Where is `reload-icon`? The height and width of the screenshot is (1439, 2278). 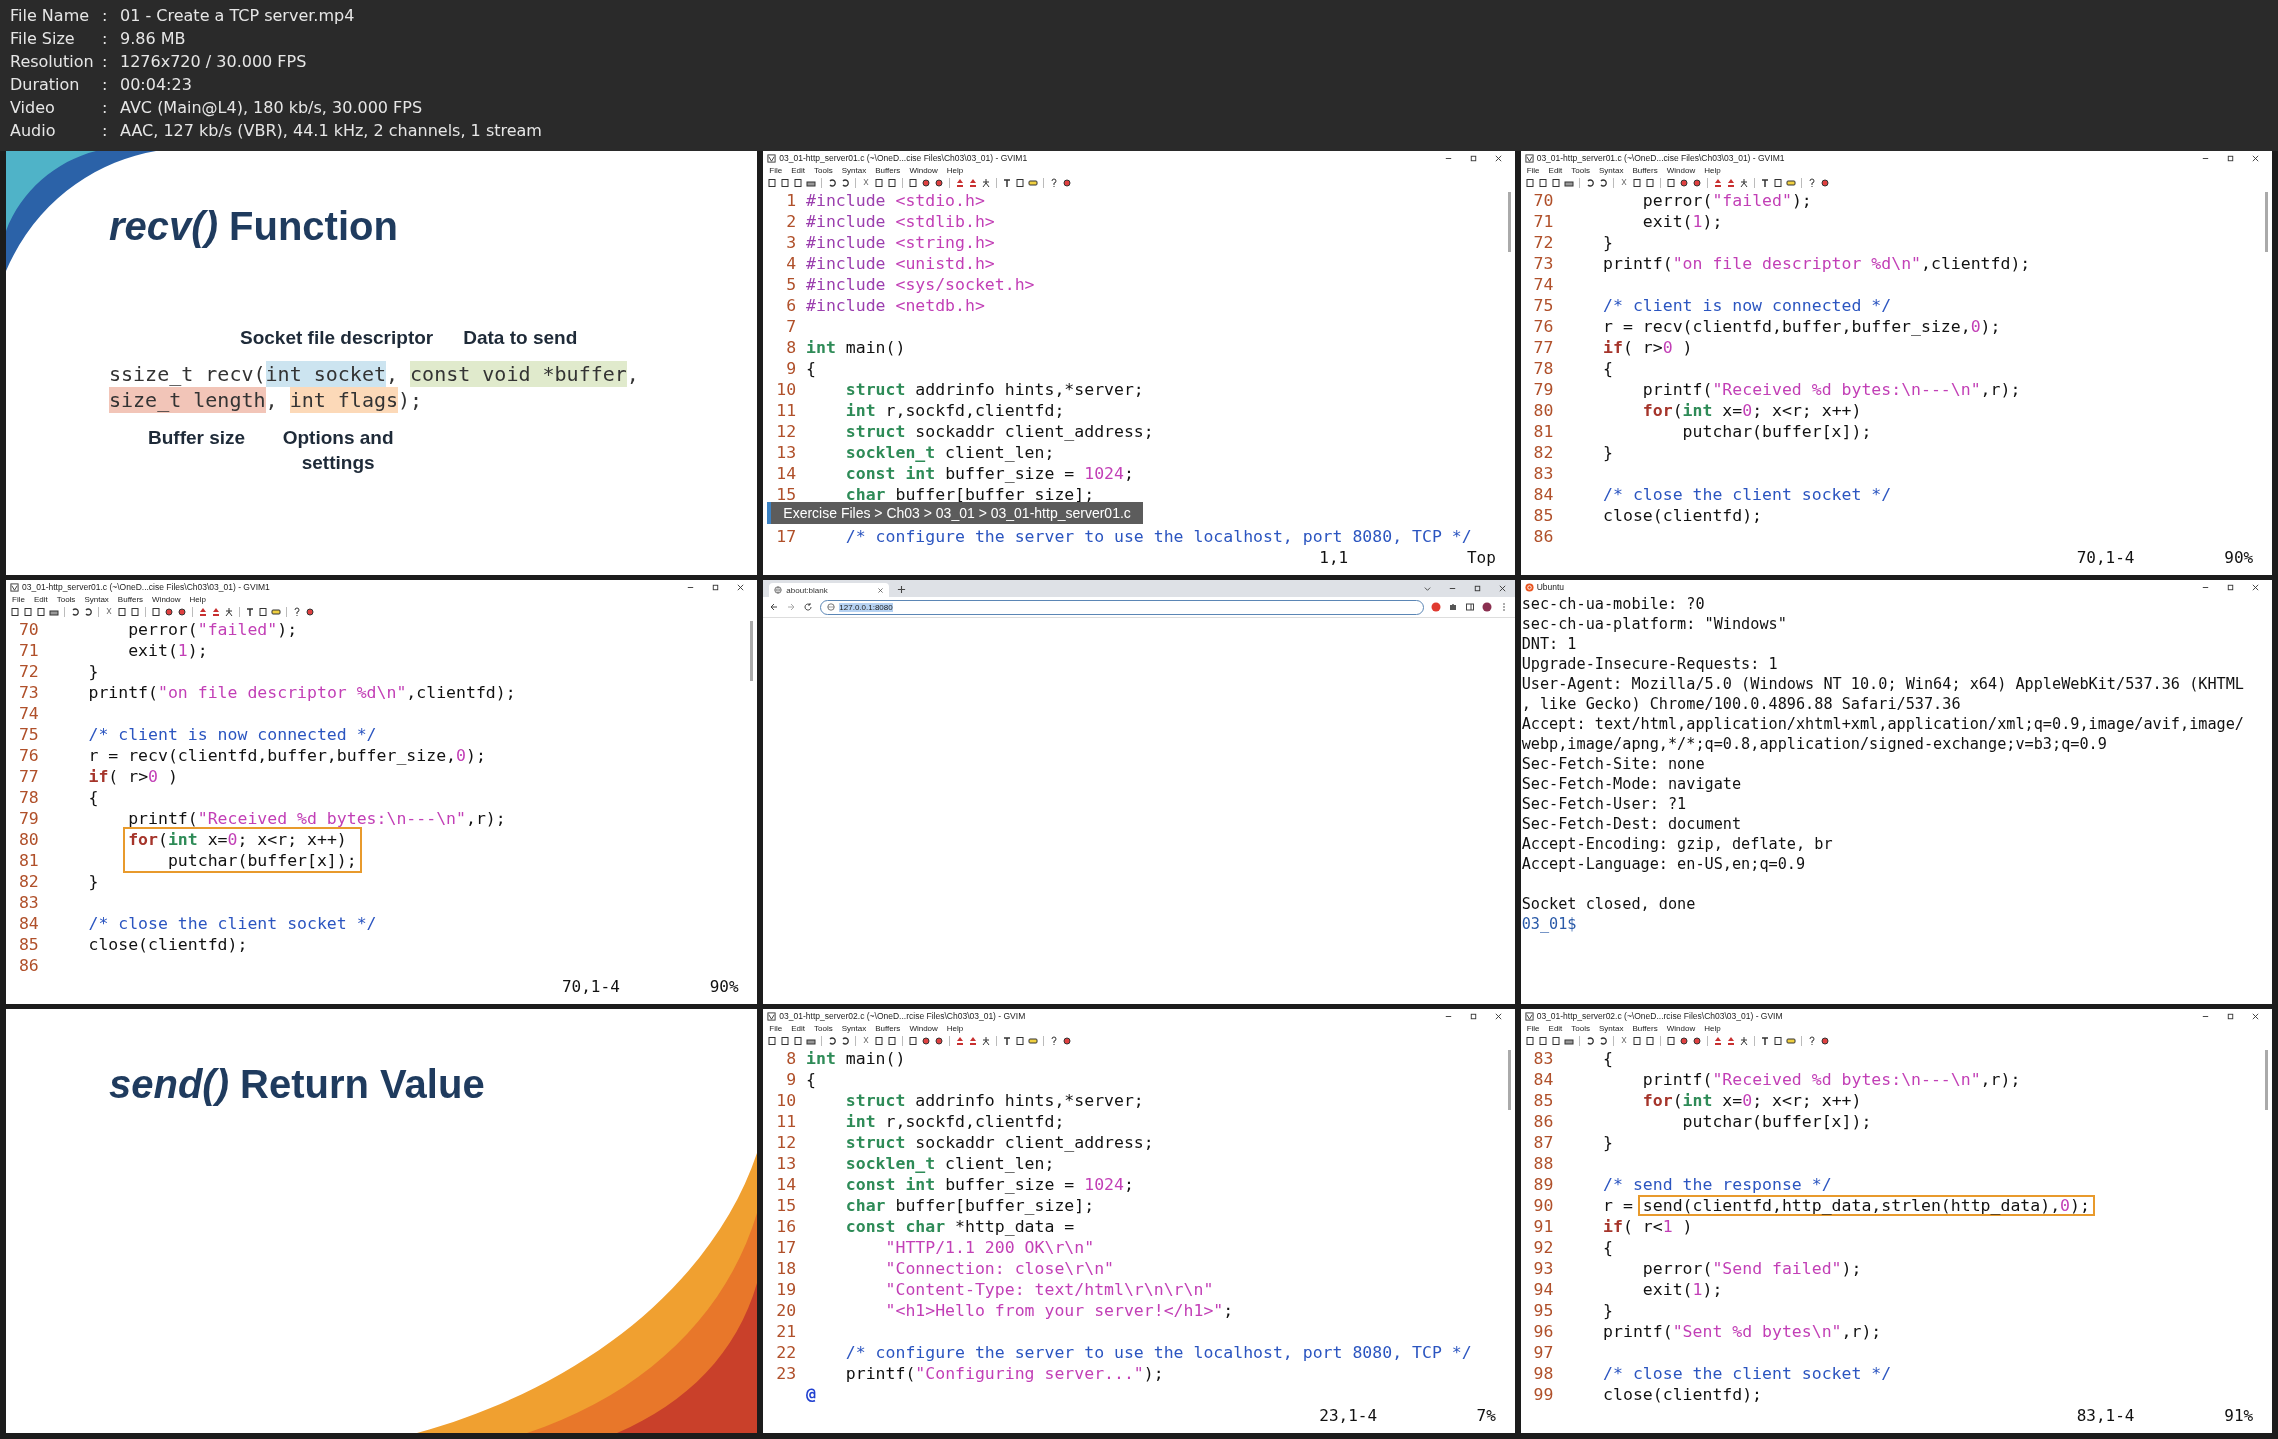
reload-icon is located at coordinates (808, 607).